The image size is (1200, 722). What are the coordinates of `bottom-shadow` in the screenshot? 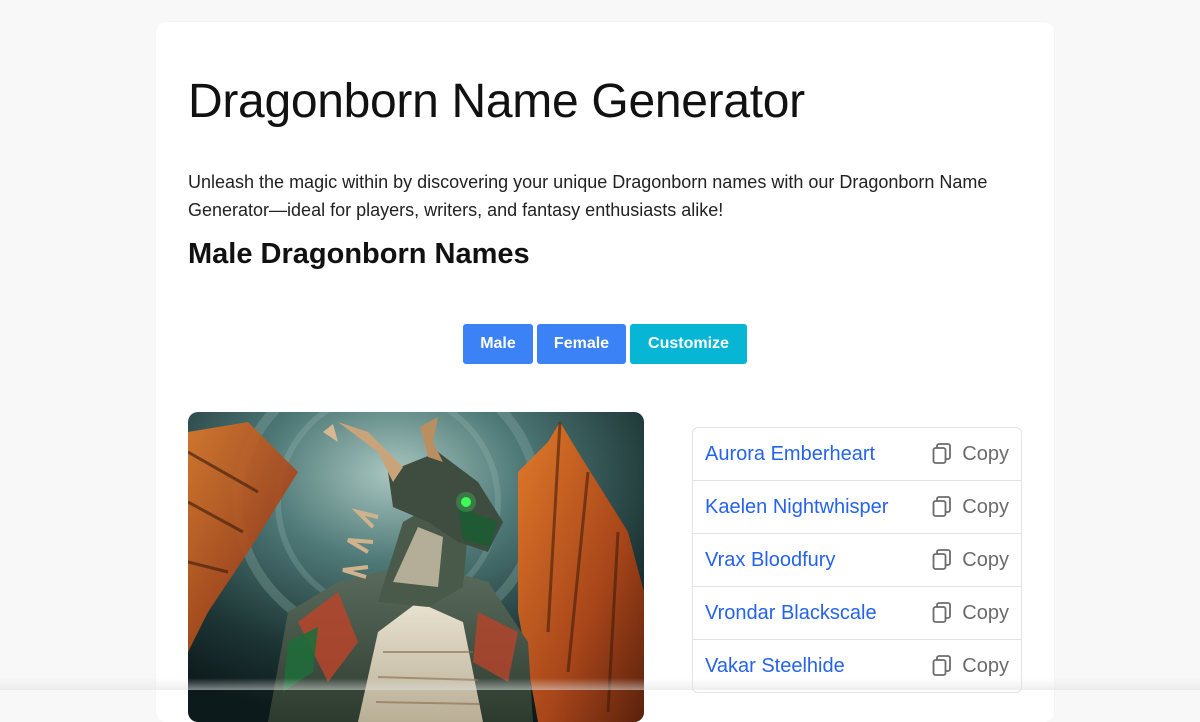 It's located at (600, 684).